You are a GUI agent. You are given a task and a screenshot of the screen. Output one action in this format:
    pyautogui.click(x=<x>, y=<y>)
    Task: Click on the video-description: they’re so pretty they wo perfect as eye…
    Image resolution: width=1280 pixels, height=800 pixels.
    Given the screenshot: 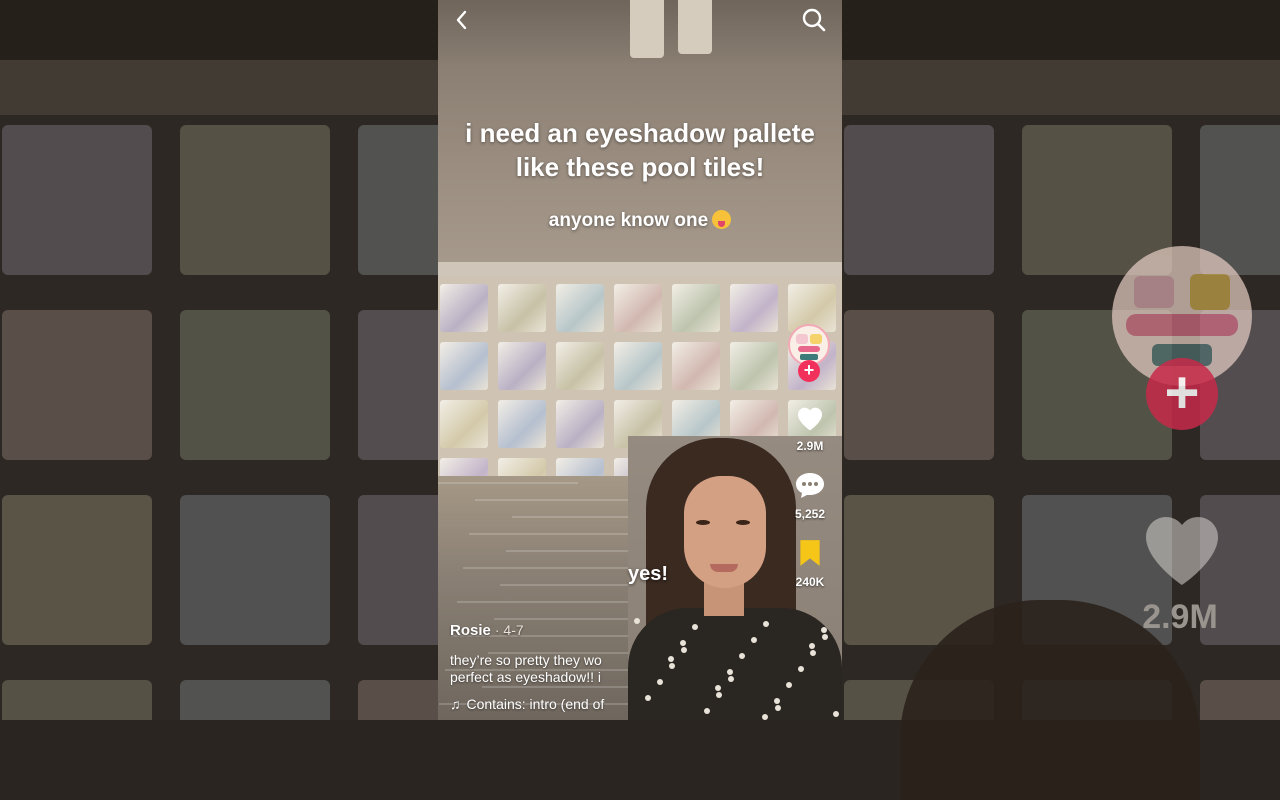 What is the action you would take?
    pyautogui.click(x=539, y=669)
    